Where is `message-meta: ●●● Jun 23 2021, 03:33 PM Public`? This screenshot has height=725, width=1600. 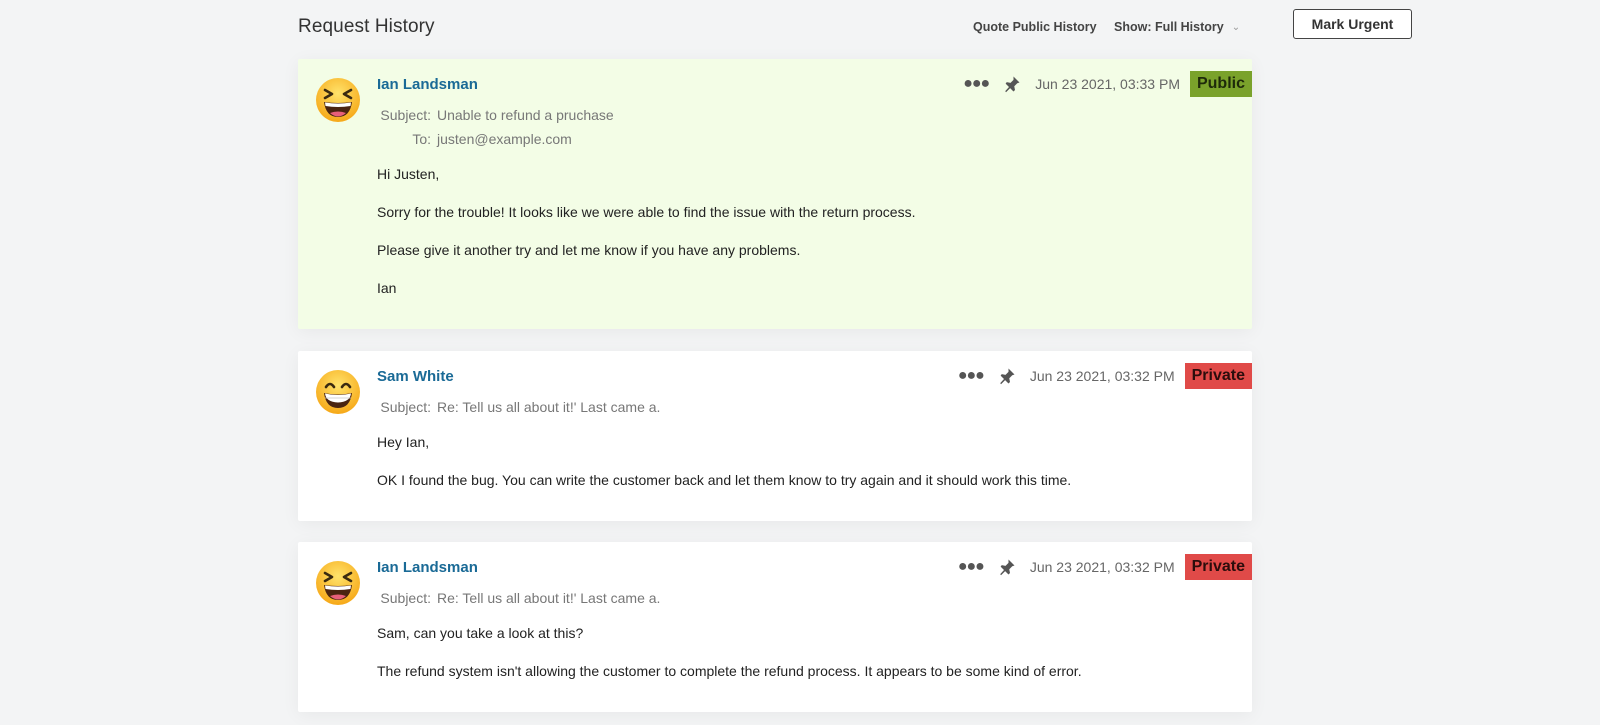 message-meta: ●●● Jun 23 2021, 03:33 PM Public is located at coordinates (1107, 84).